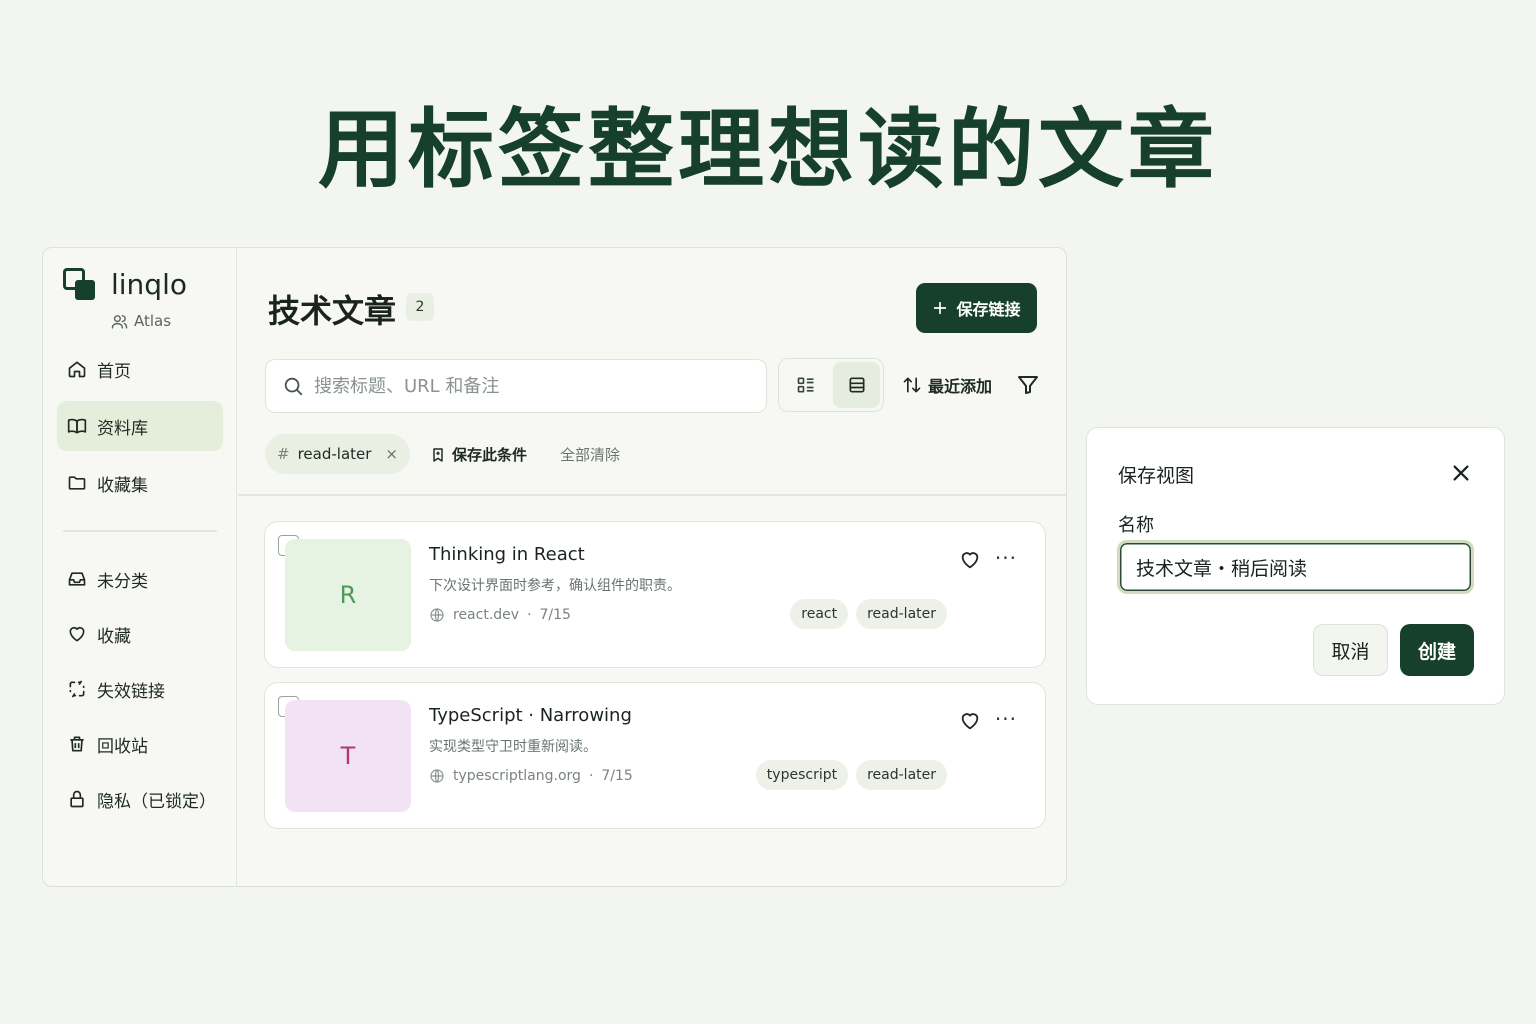 Image resolution: width=1536 pixels, height=1024 pixels. What do you see at coordinates (530, 715) in the screenshot?
I see `card-title: TypeScript · Narrowing` at bounding box center [530, 715].